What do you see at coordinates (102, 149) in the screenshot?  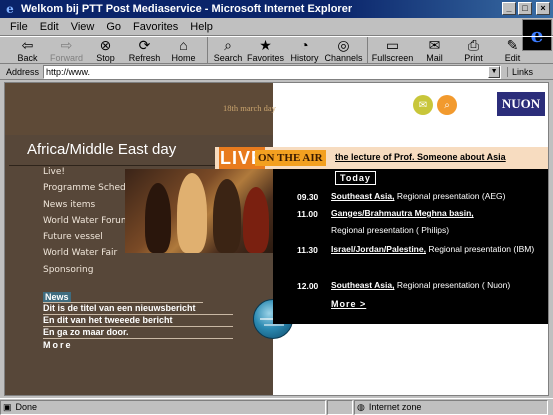 I see `day-title: Africa/Middle East day` at bounding box center [102, 149].